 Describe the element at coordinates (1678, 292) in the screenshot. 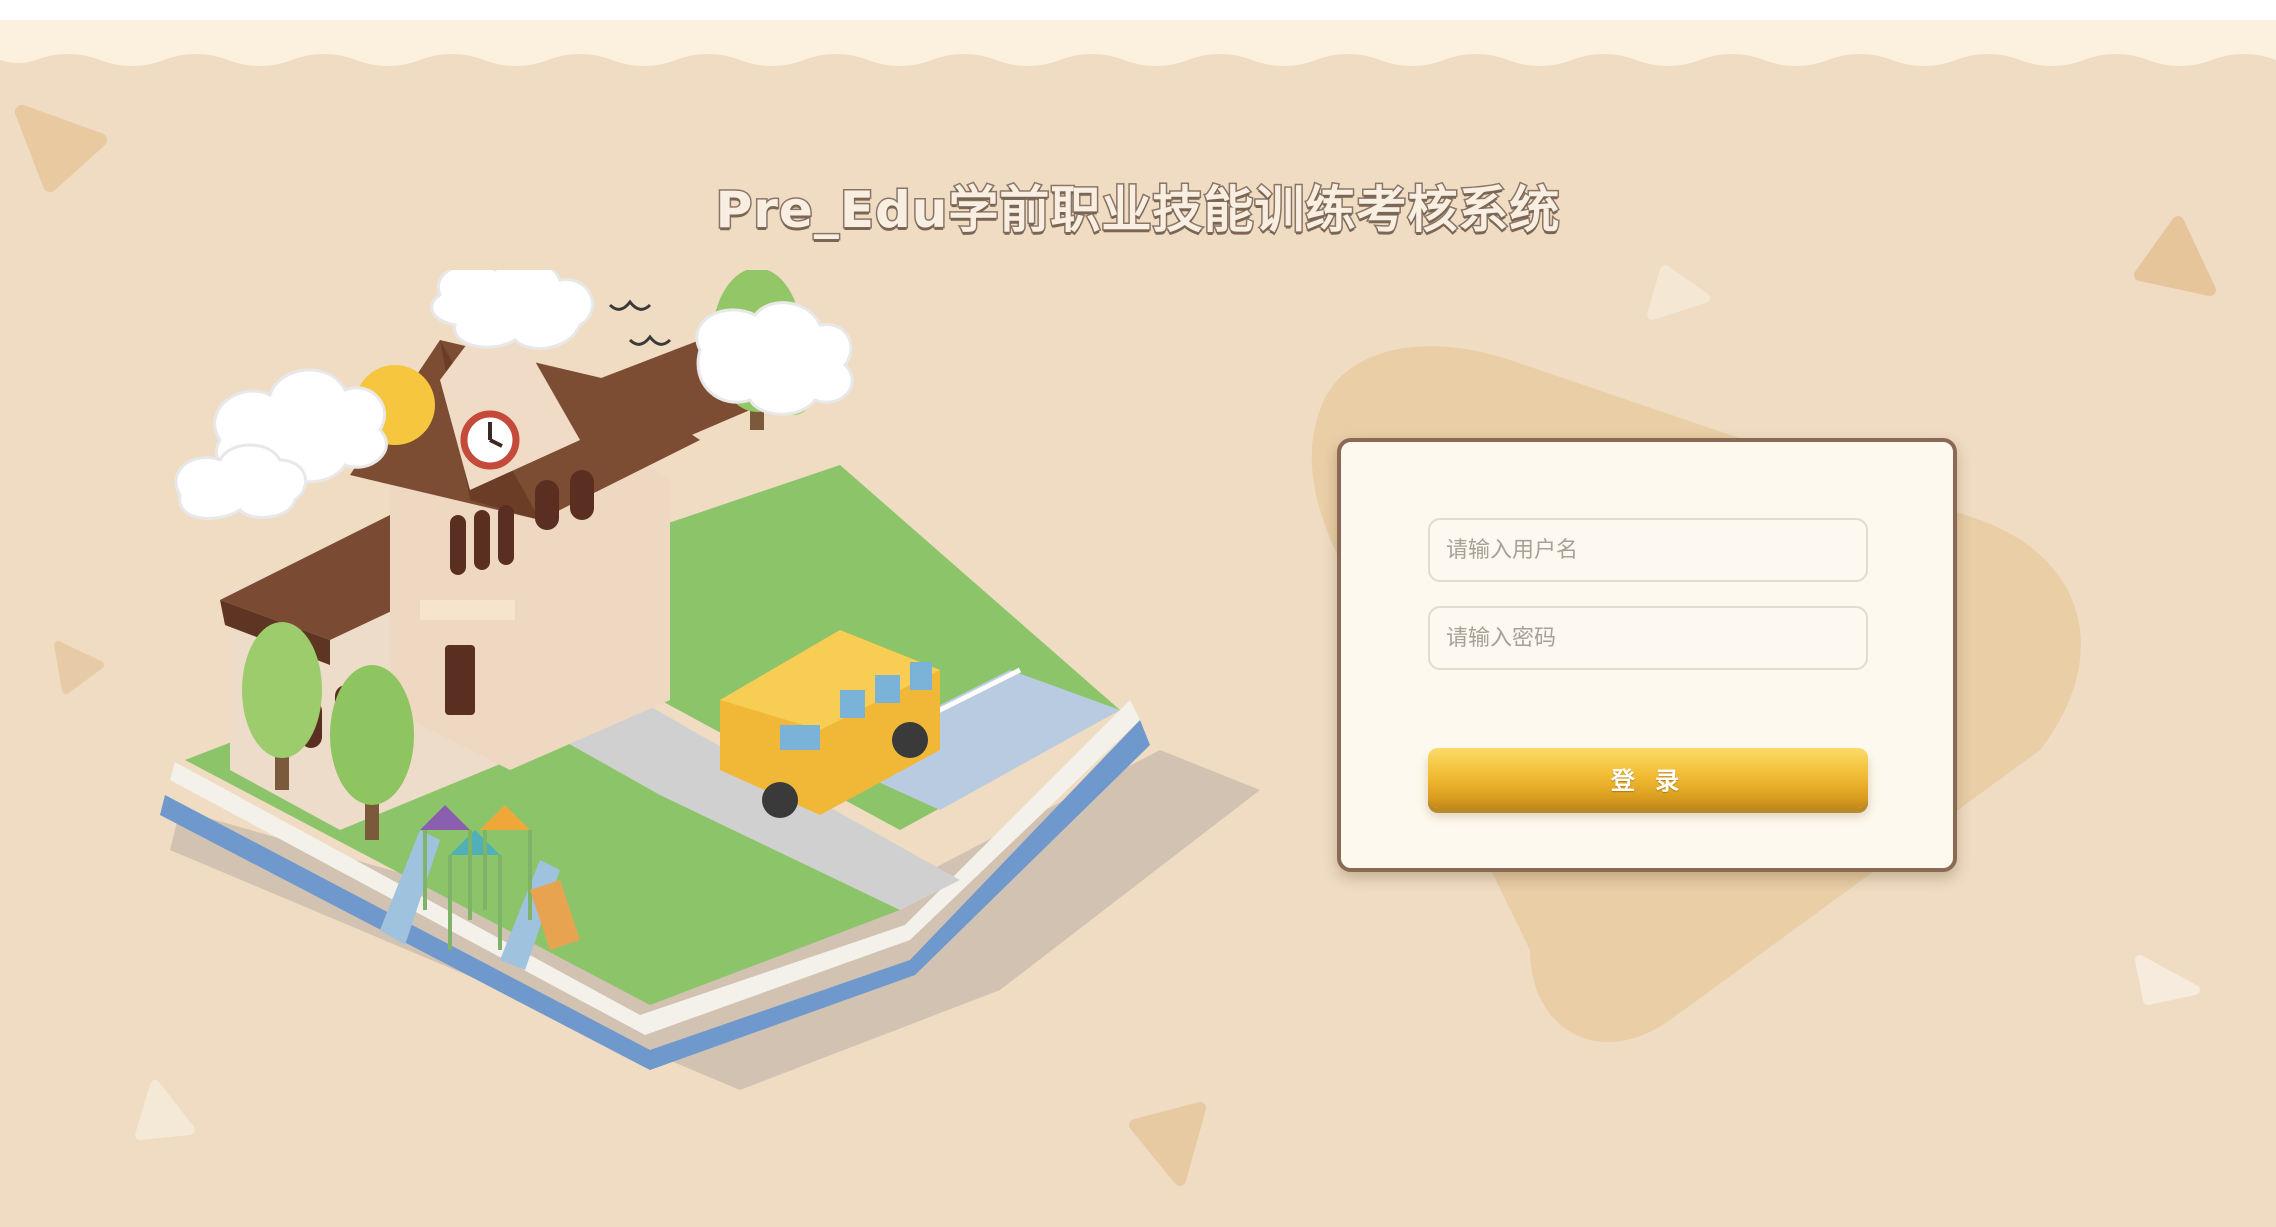

I see `bg-triangle-top-middle` at that location.